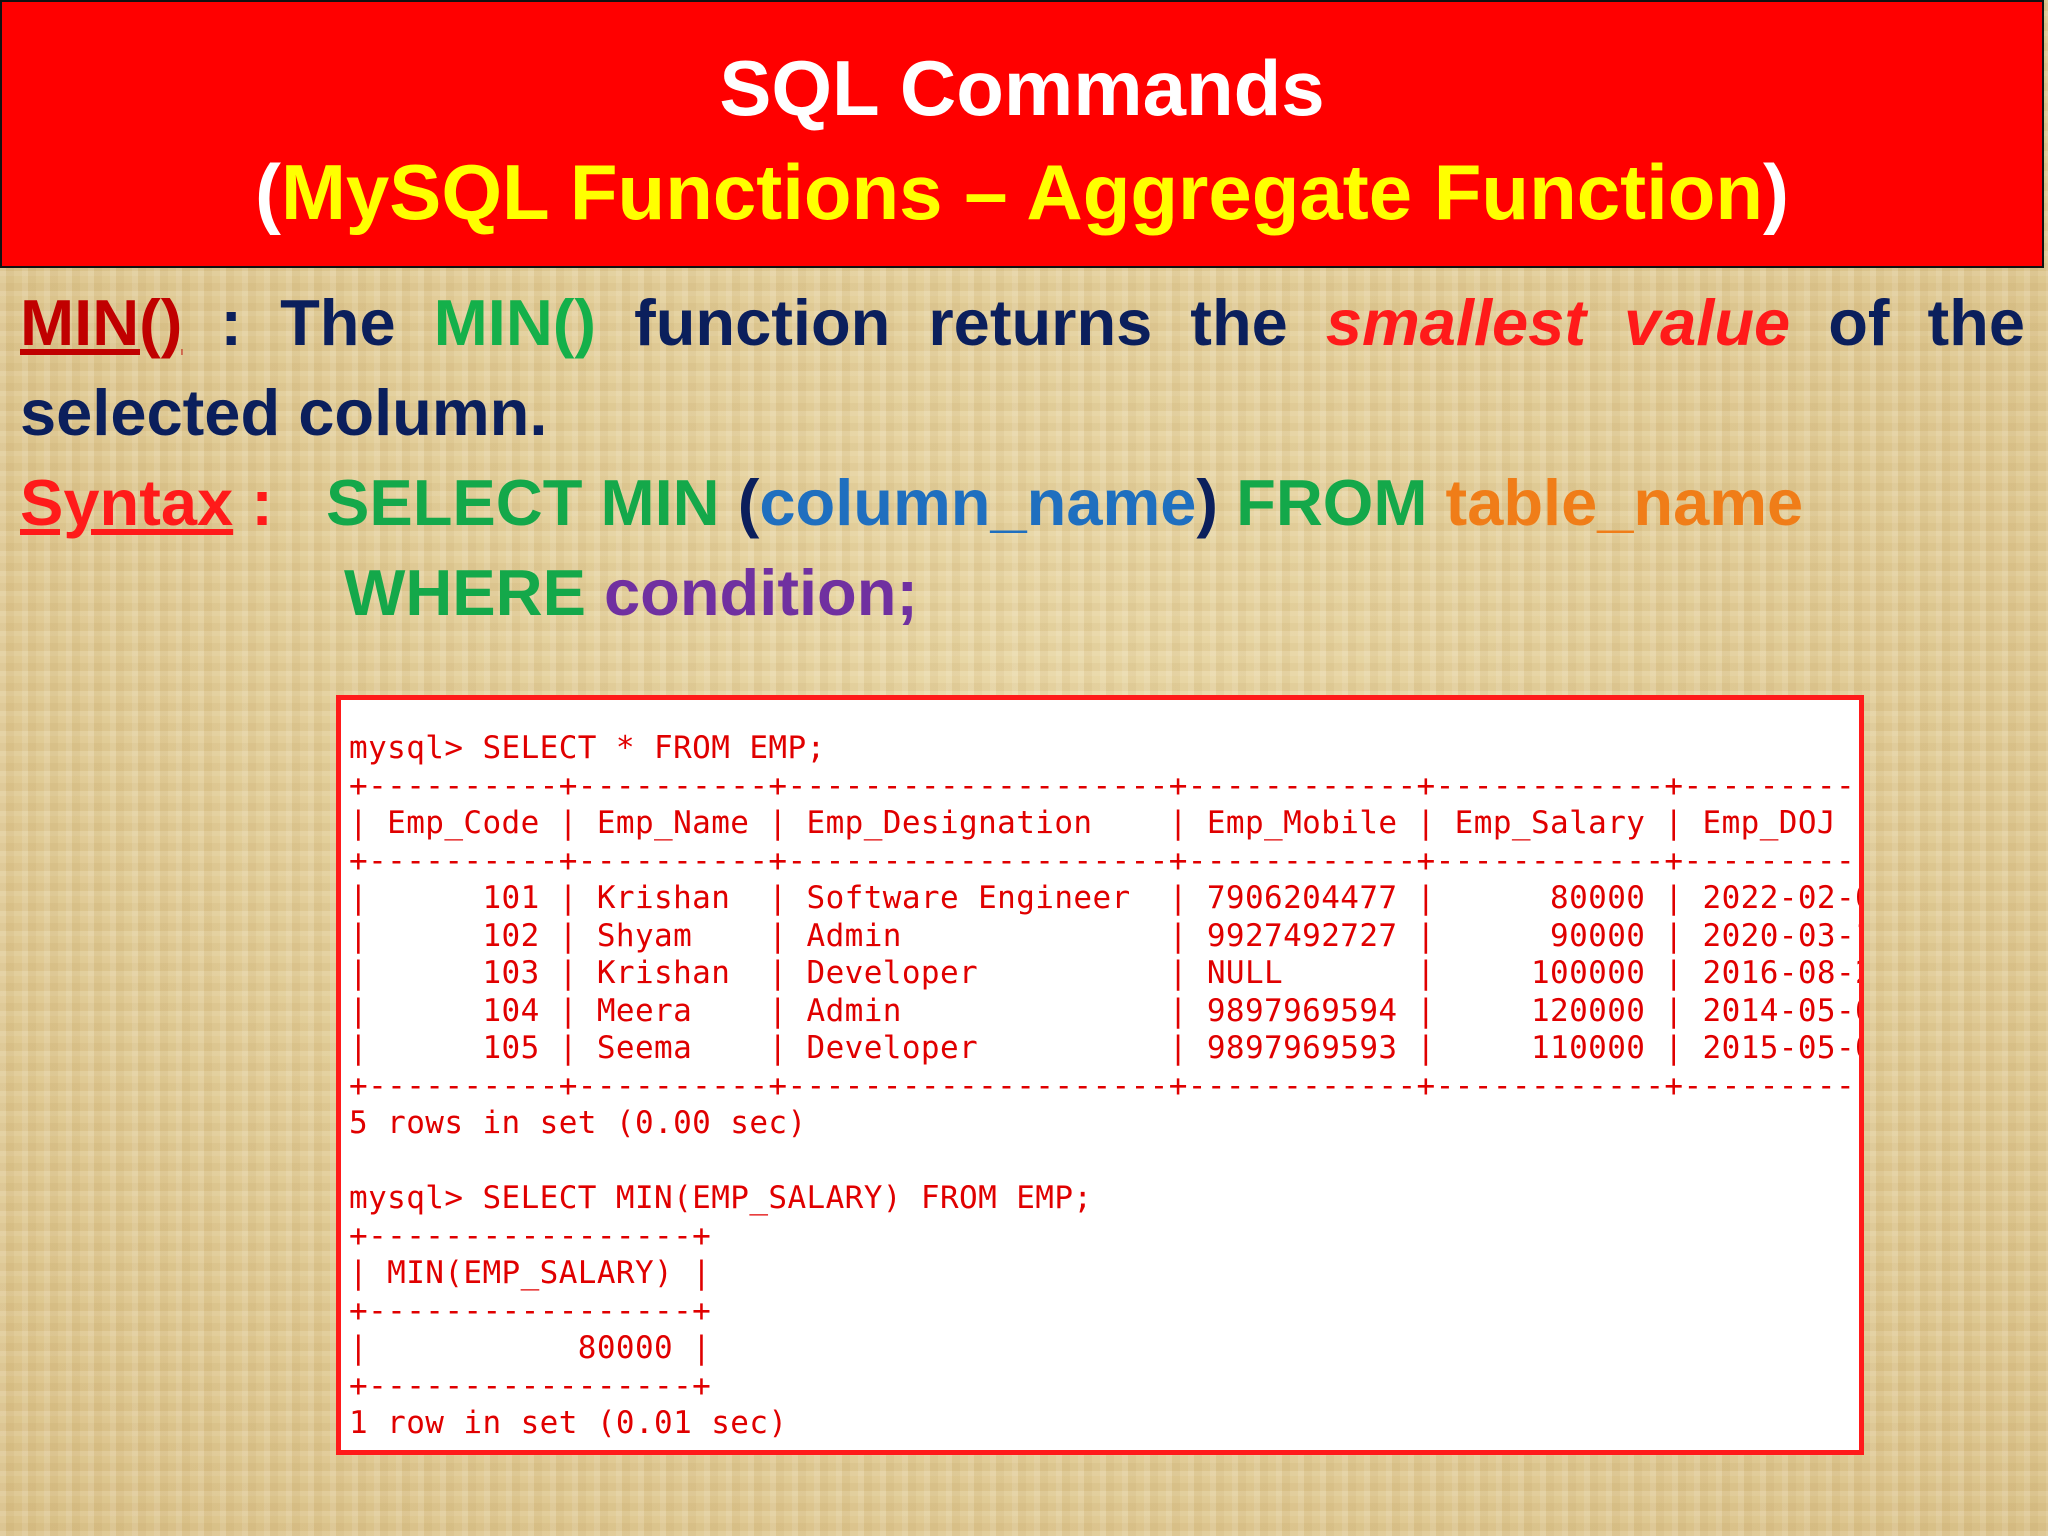  I want to click on syntax-code-line-1: SELECT MIN (column_name) FROM table_name, so click(1064, 503).